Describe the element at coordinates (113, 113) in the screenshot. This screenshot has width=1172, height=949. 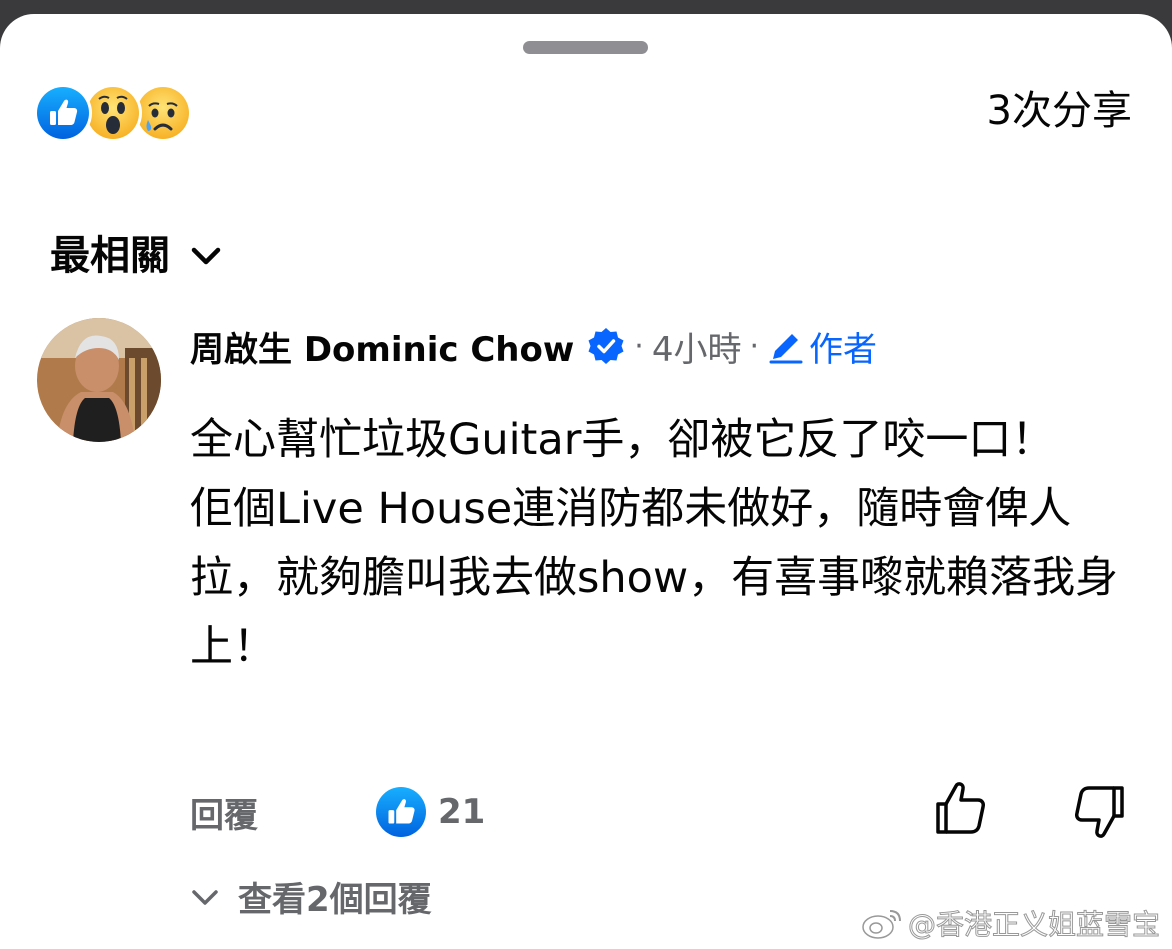
I see `wow-reaction-icon` at that location.